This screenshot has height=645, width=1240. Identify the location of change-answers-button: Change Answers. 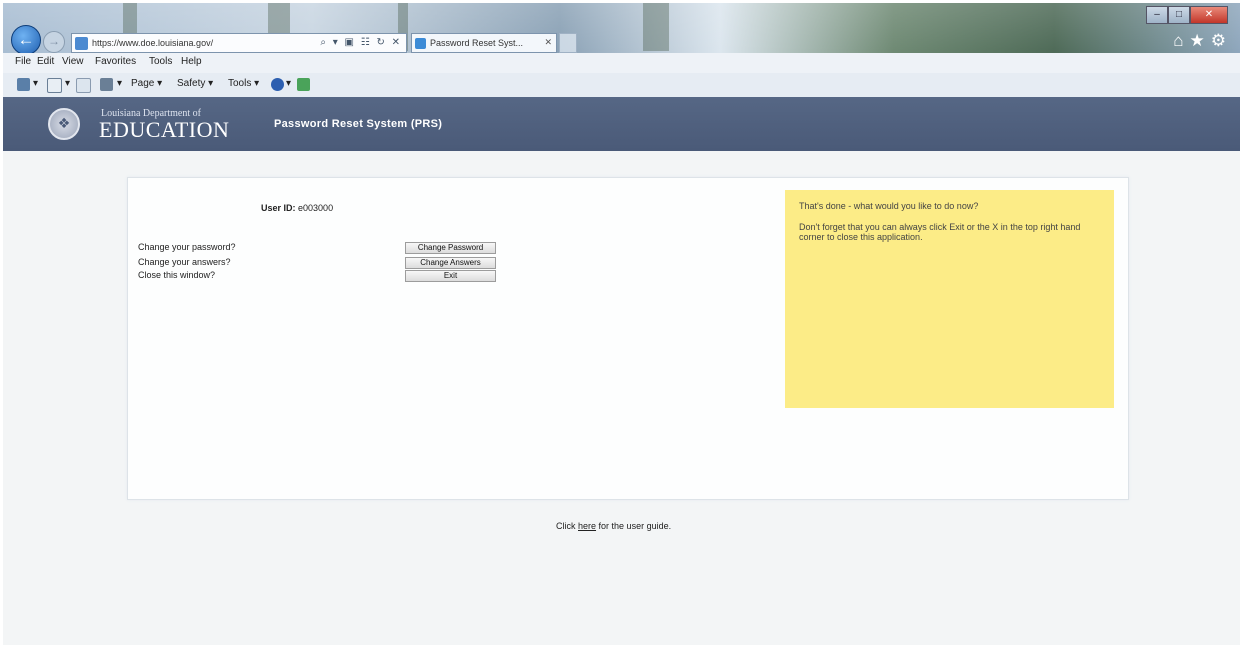
(450, 263).